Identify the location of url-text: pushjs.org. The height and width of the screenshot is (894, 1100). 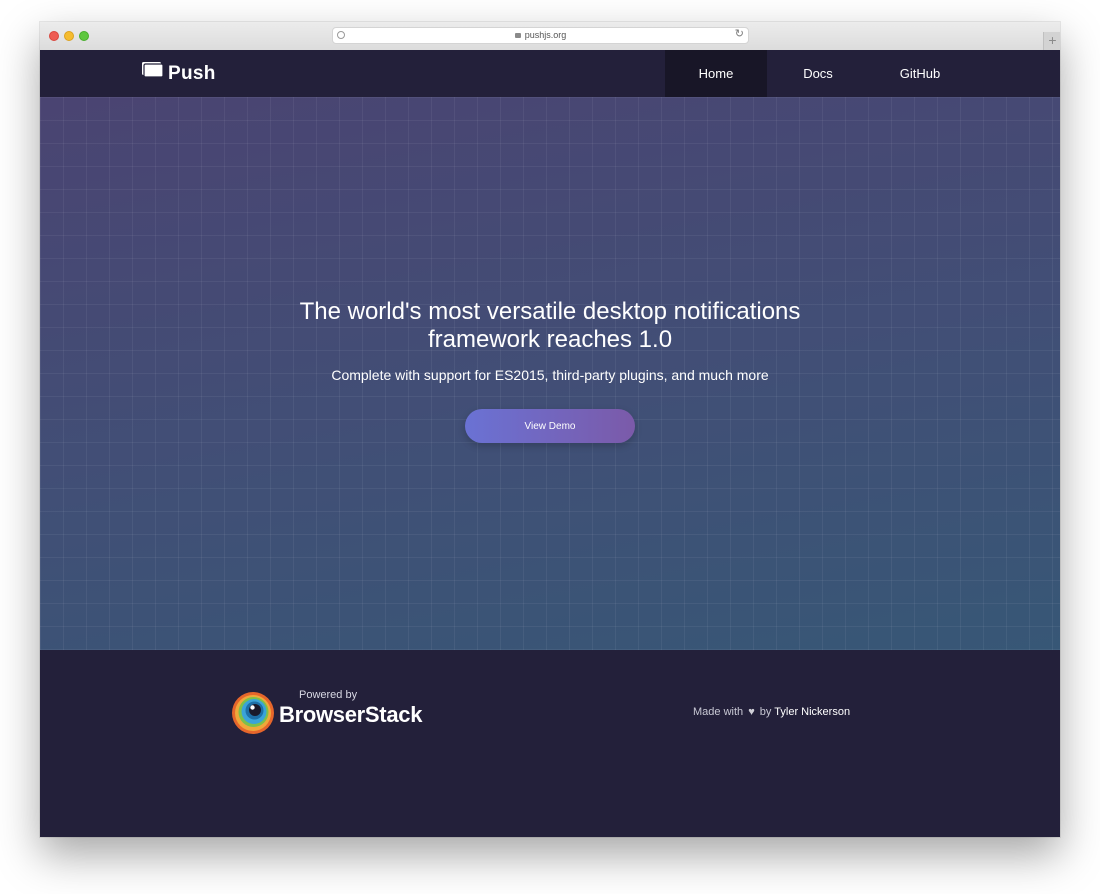
(545, 35).